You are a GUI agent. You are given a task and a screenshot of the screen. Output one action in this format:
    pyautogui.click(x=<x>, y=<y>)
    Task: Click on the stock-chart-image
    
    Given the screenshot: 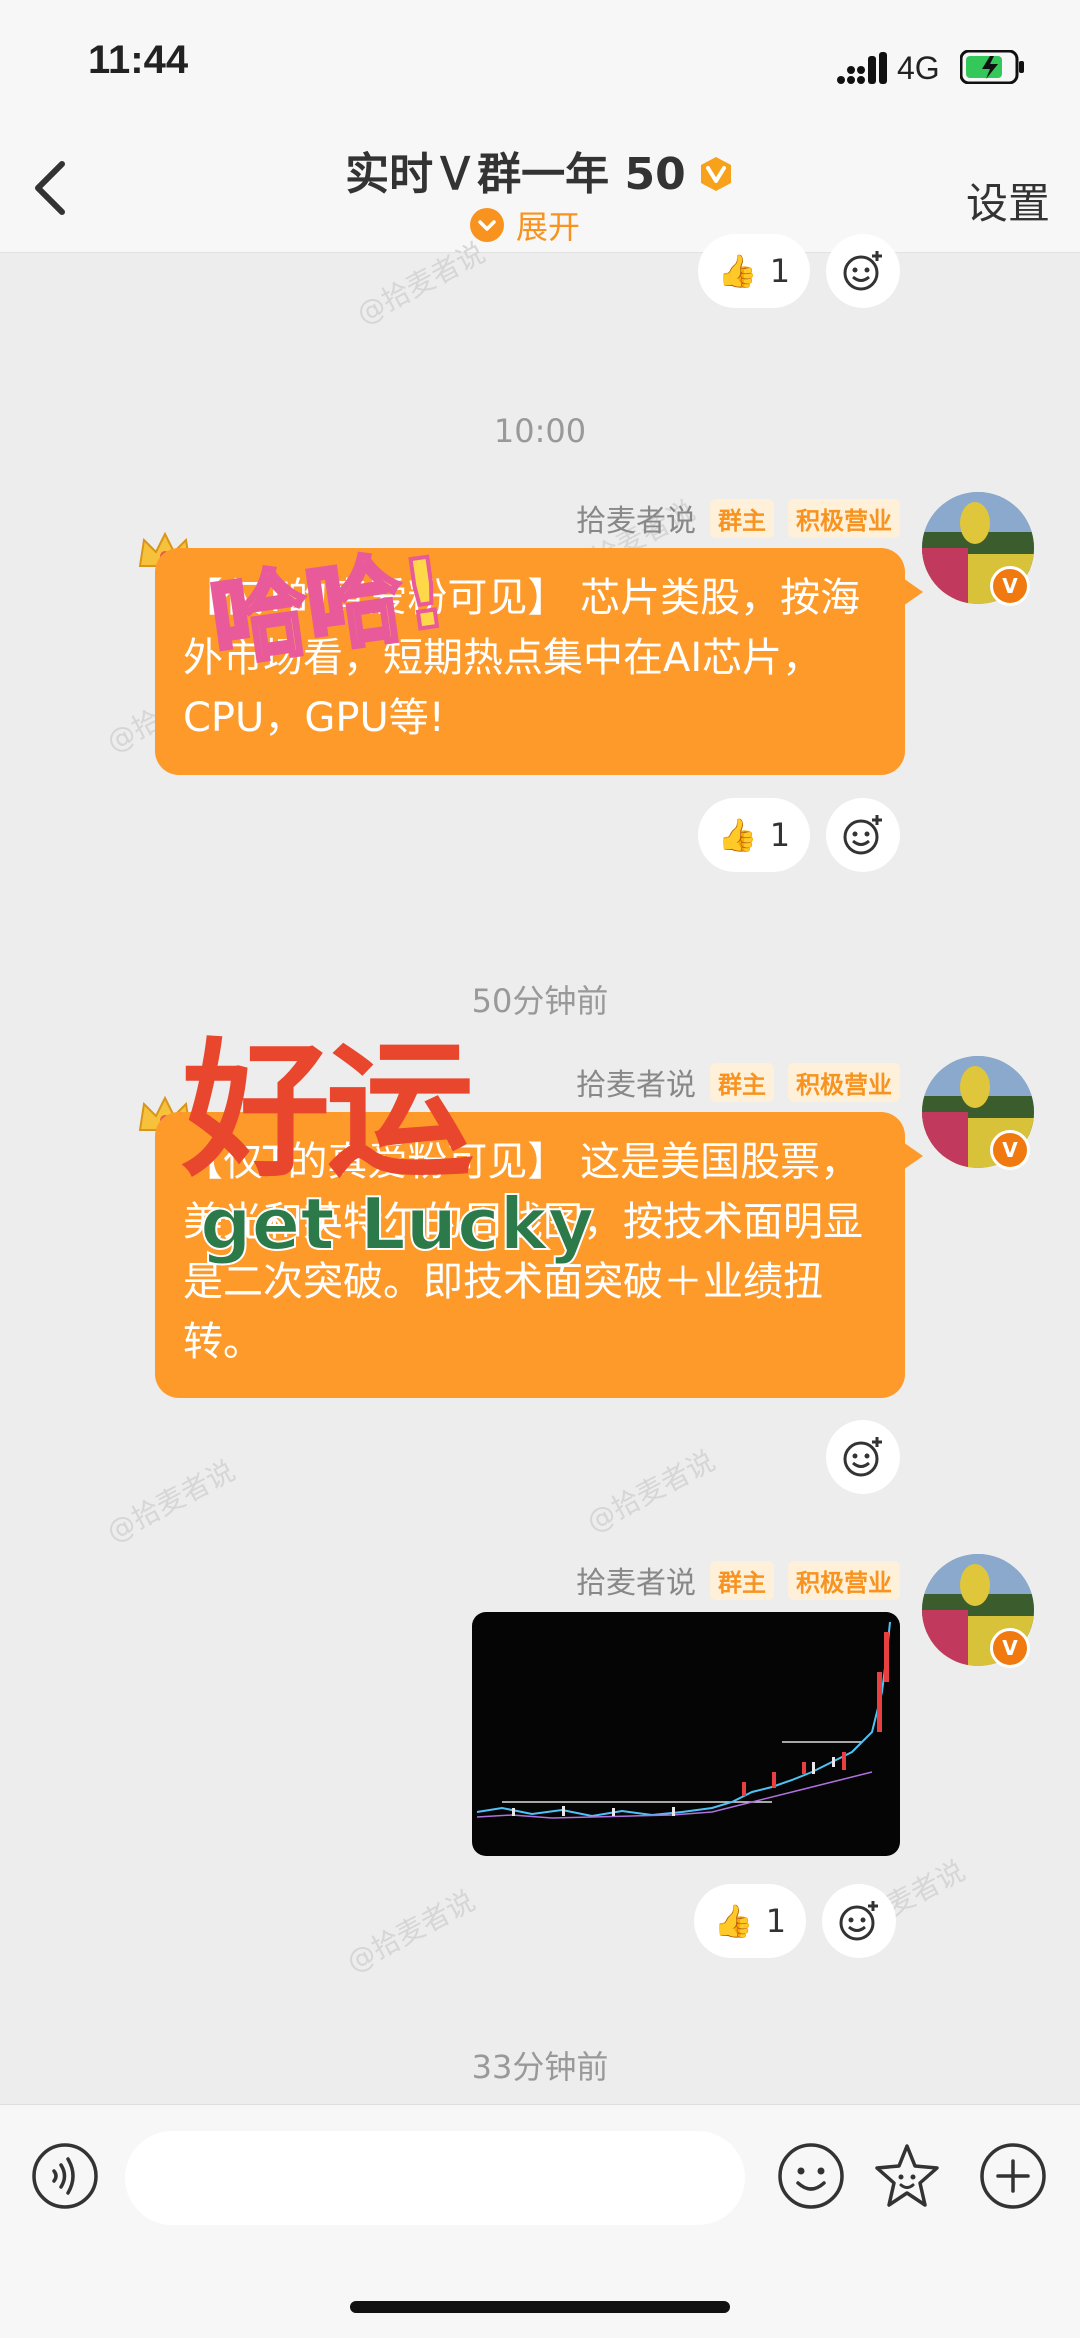 What is the action you would take?
    pyautogui.click(x=686, y=1734)
    